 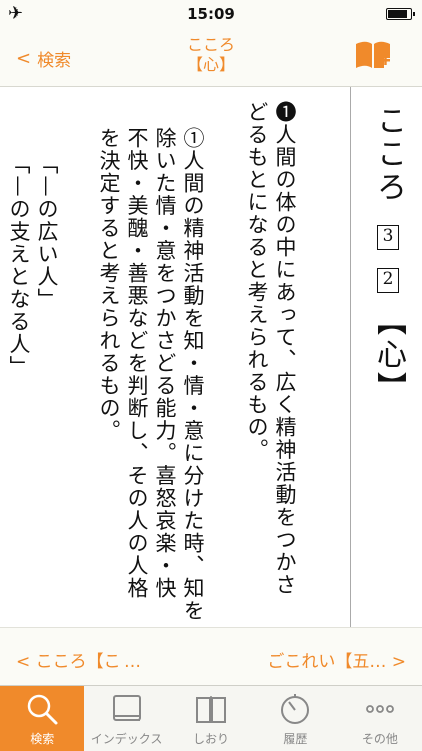 What do you see at coordinates (388, 154) in the screenshot?
I see `headword-text: こころ` at bounding box center [388, 154].